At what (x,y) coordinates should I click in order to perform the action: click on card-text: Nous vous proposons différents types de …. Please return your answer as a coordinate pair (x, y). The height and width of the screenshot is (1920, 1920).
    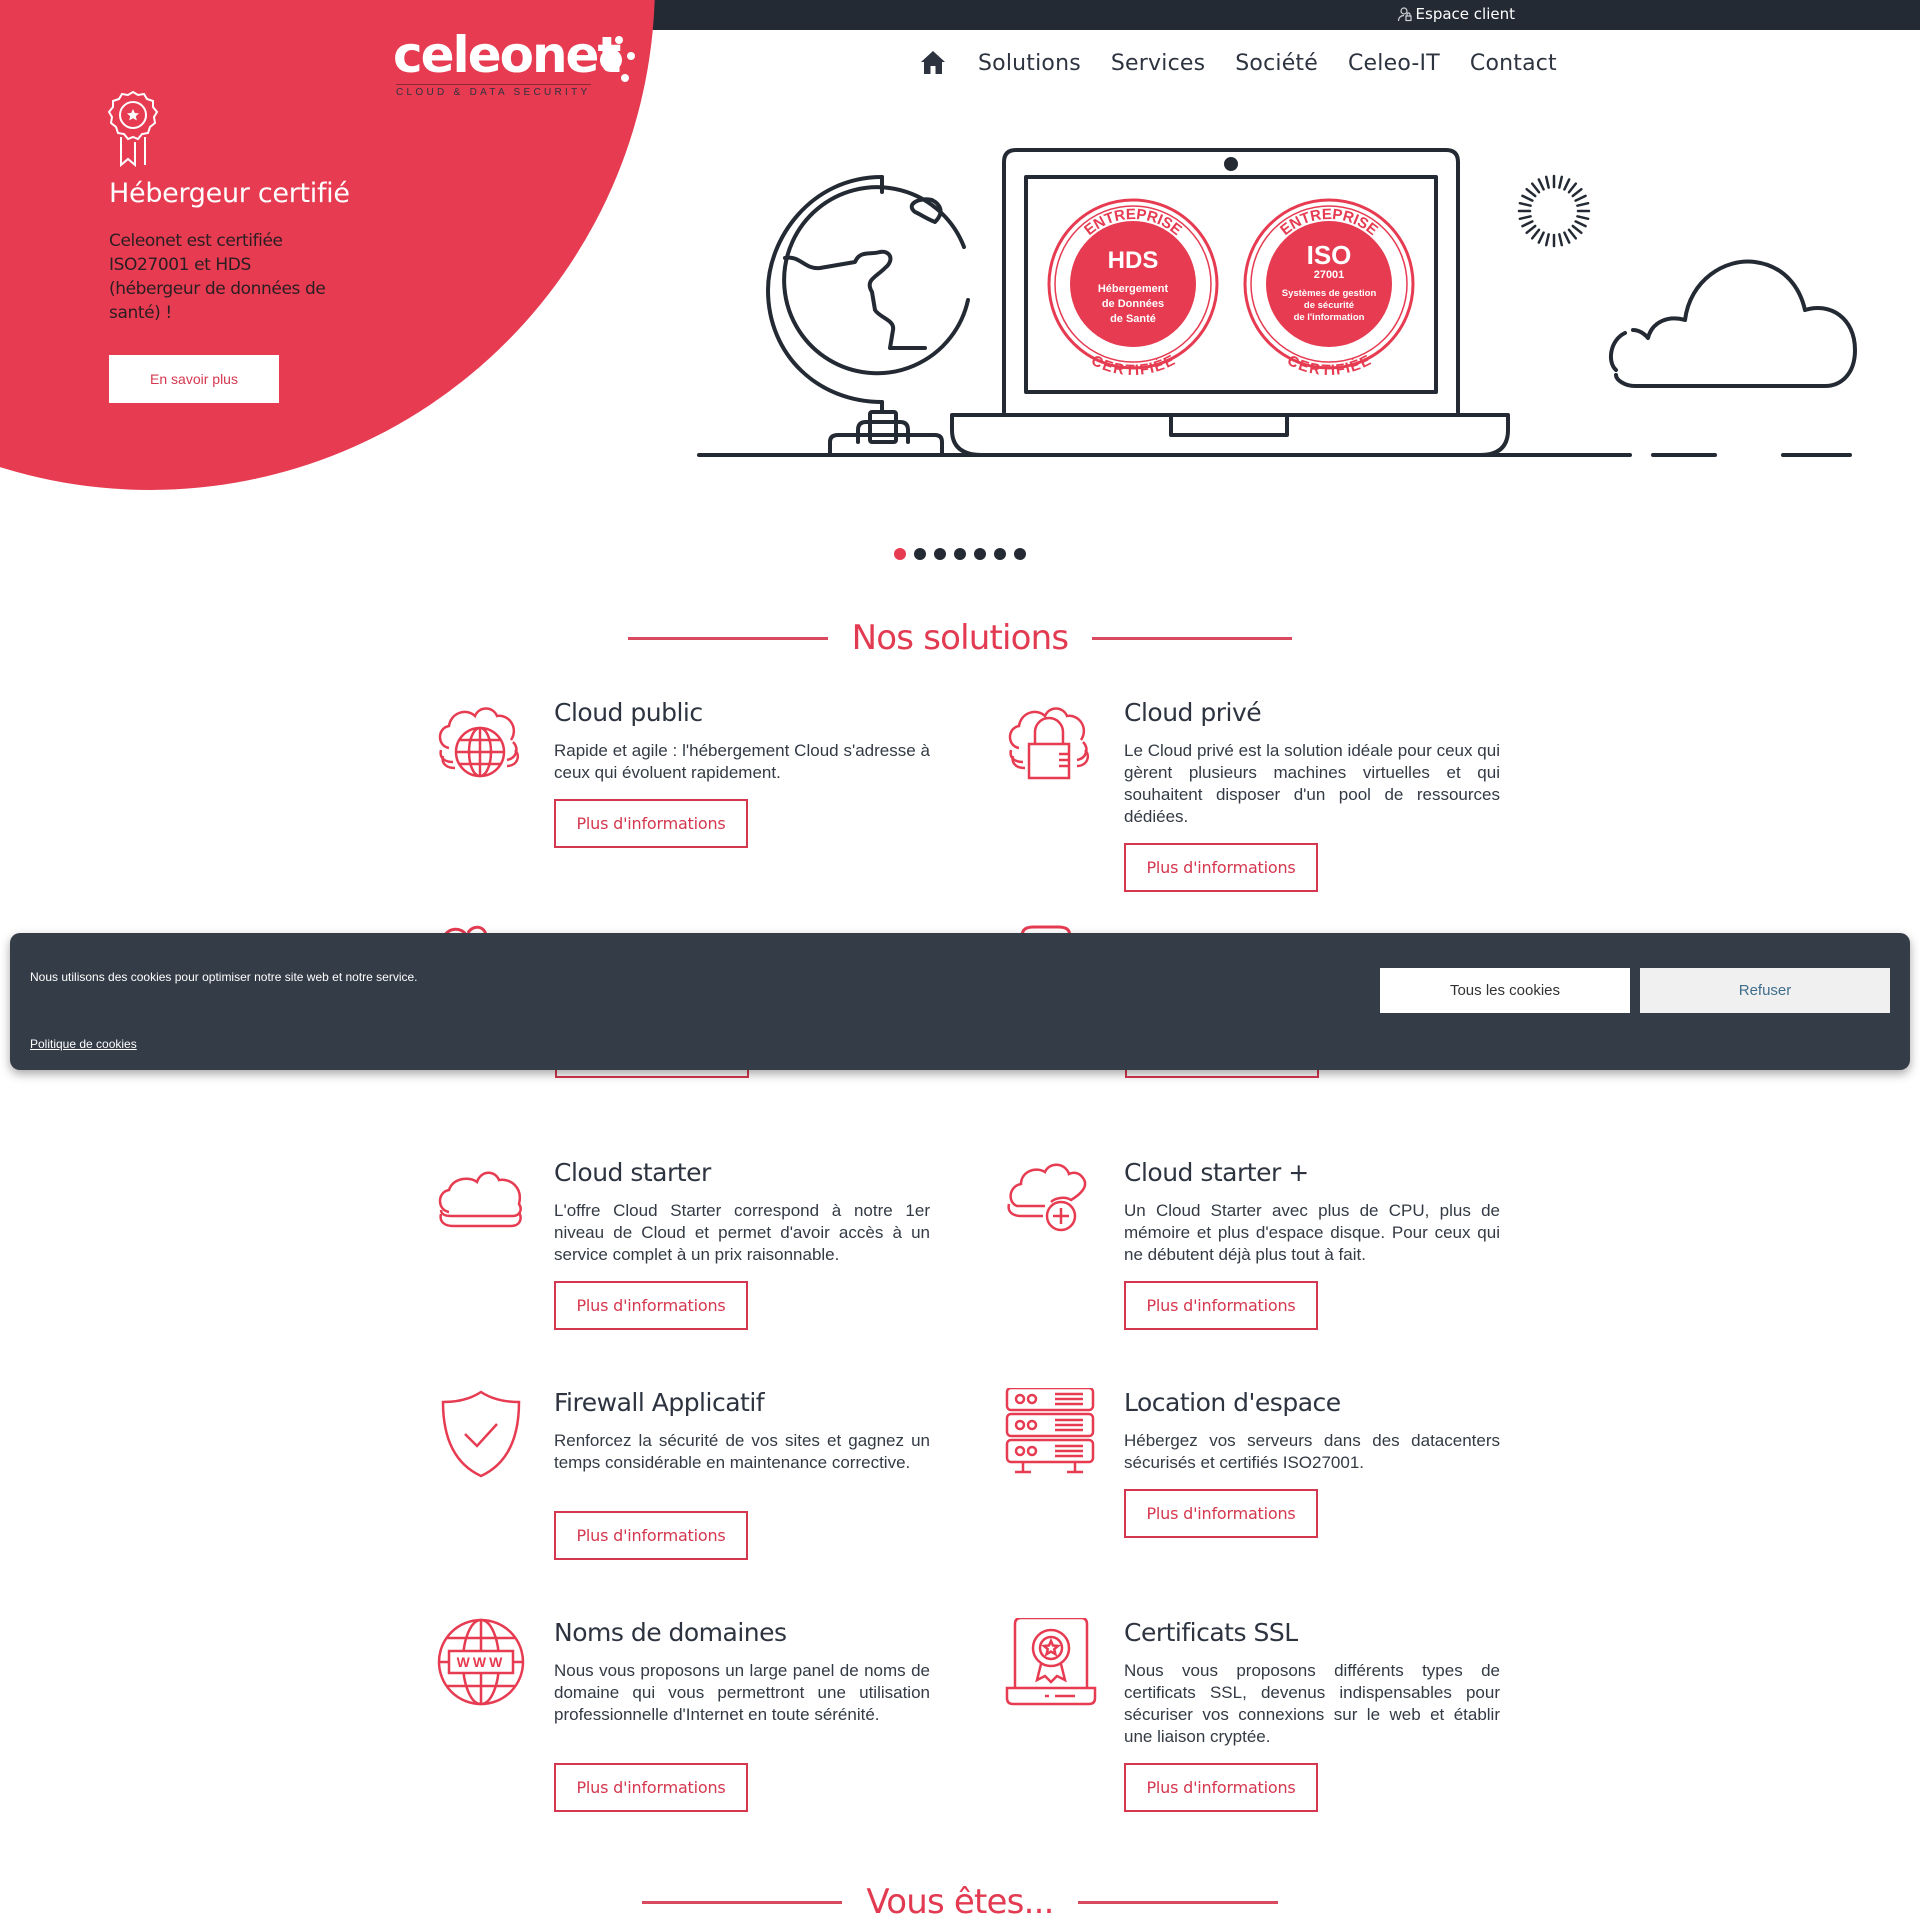
    Looking at the image, I should click on (1312, 1703).